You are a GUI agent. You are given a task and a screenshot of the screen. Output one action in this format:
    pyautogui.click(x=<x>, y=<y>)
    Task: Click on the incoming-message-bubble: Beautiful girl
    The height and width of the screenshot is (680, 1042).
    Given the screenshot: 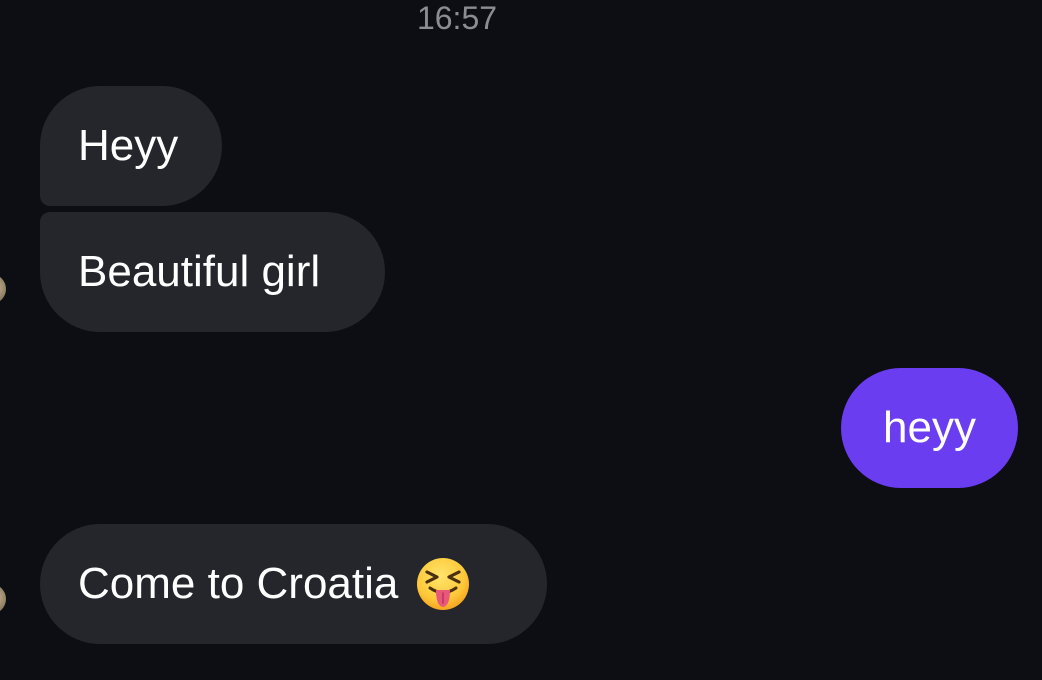 What is the action you would take?
    pyautogui.click(x=212, y=272)
    